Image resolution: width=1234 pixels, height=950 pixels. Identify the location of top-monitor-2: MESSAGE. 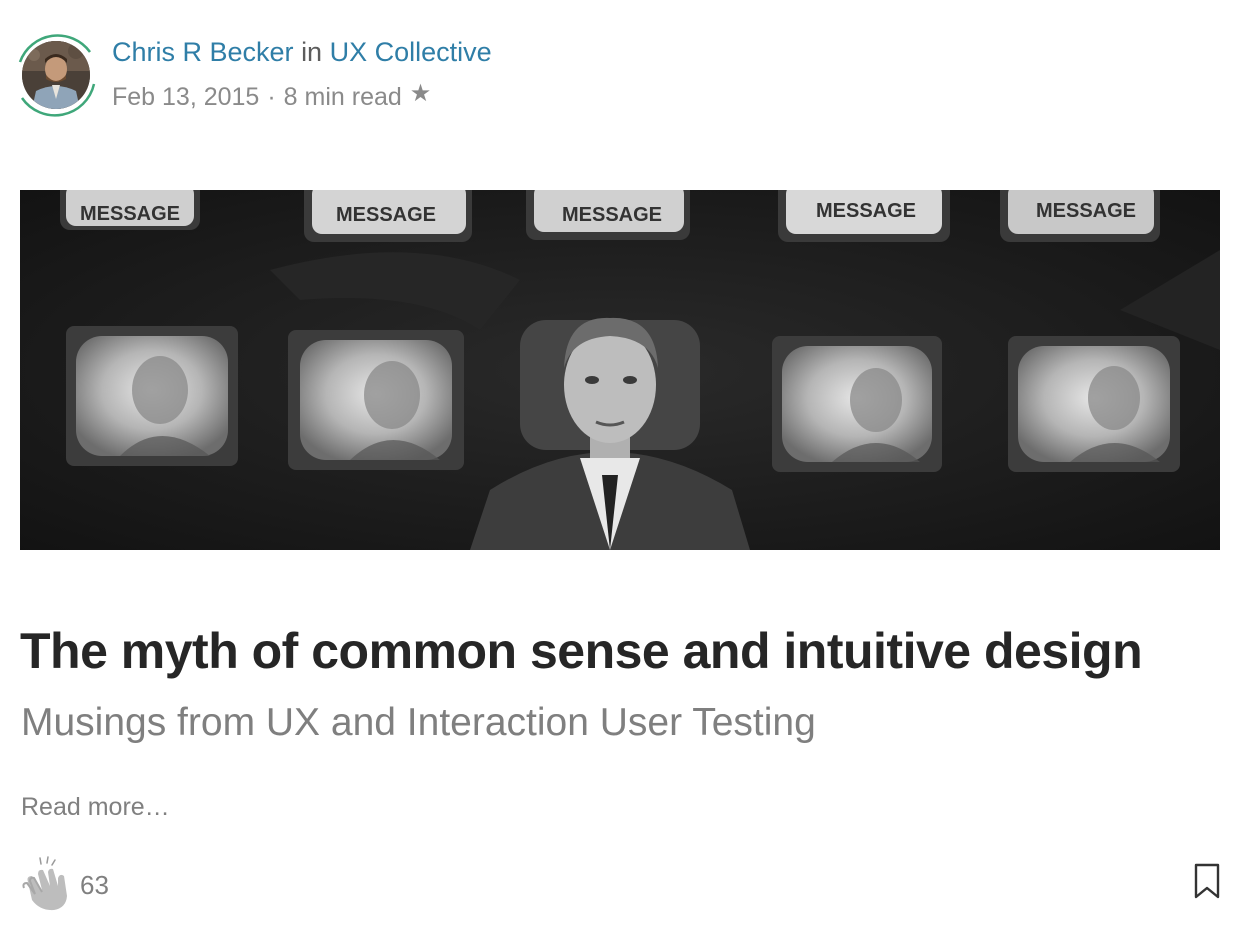
(388, 216).